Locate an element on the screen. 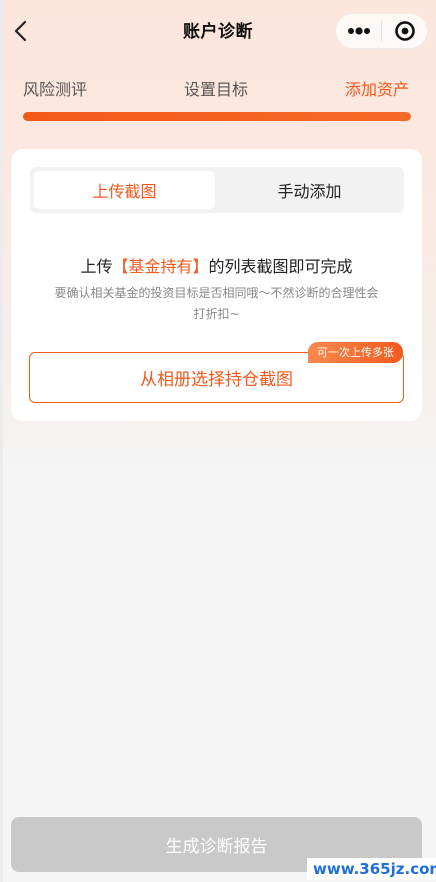 The width and height of the screenshot is (436, 882). watermark-text: www.365jz.com is located at coordinates (371, 869).